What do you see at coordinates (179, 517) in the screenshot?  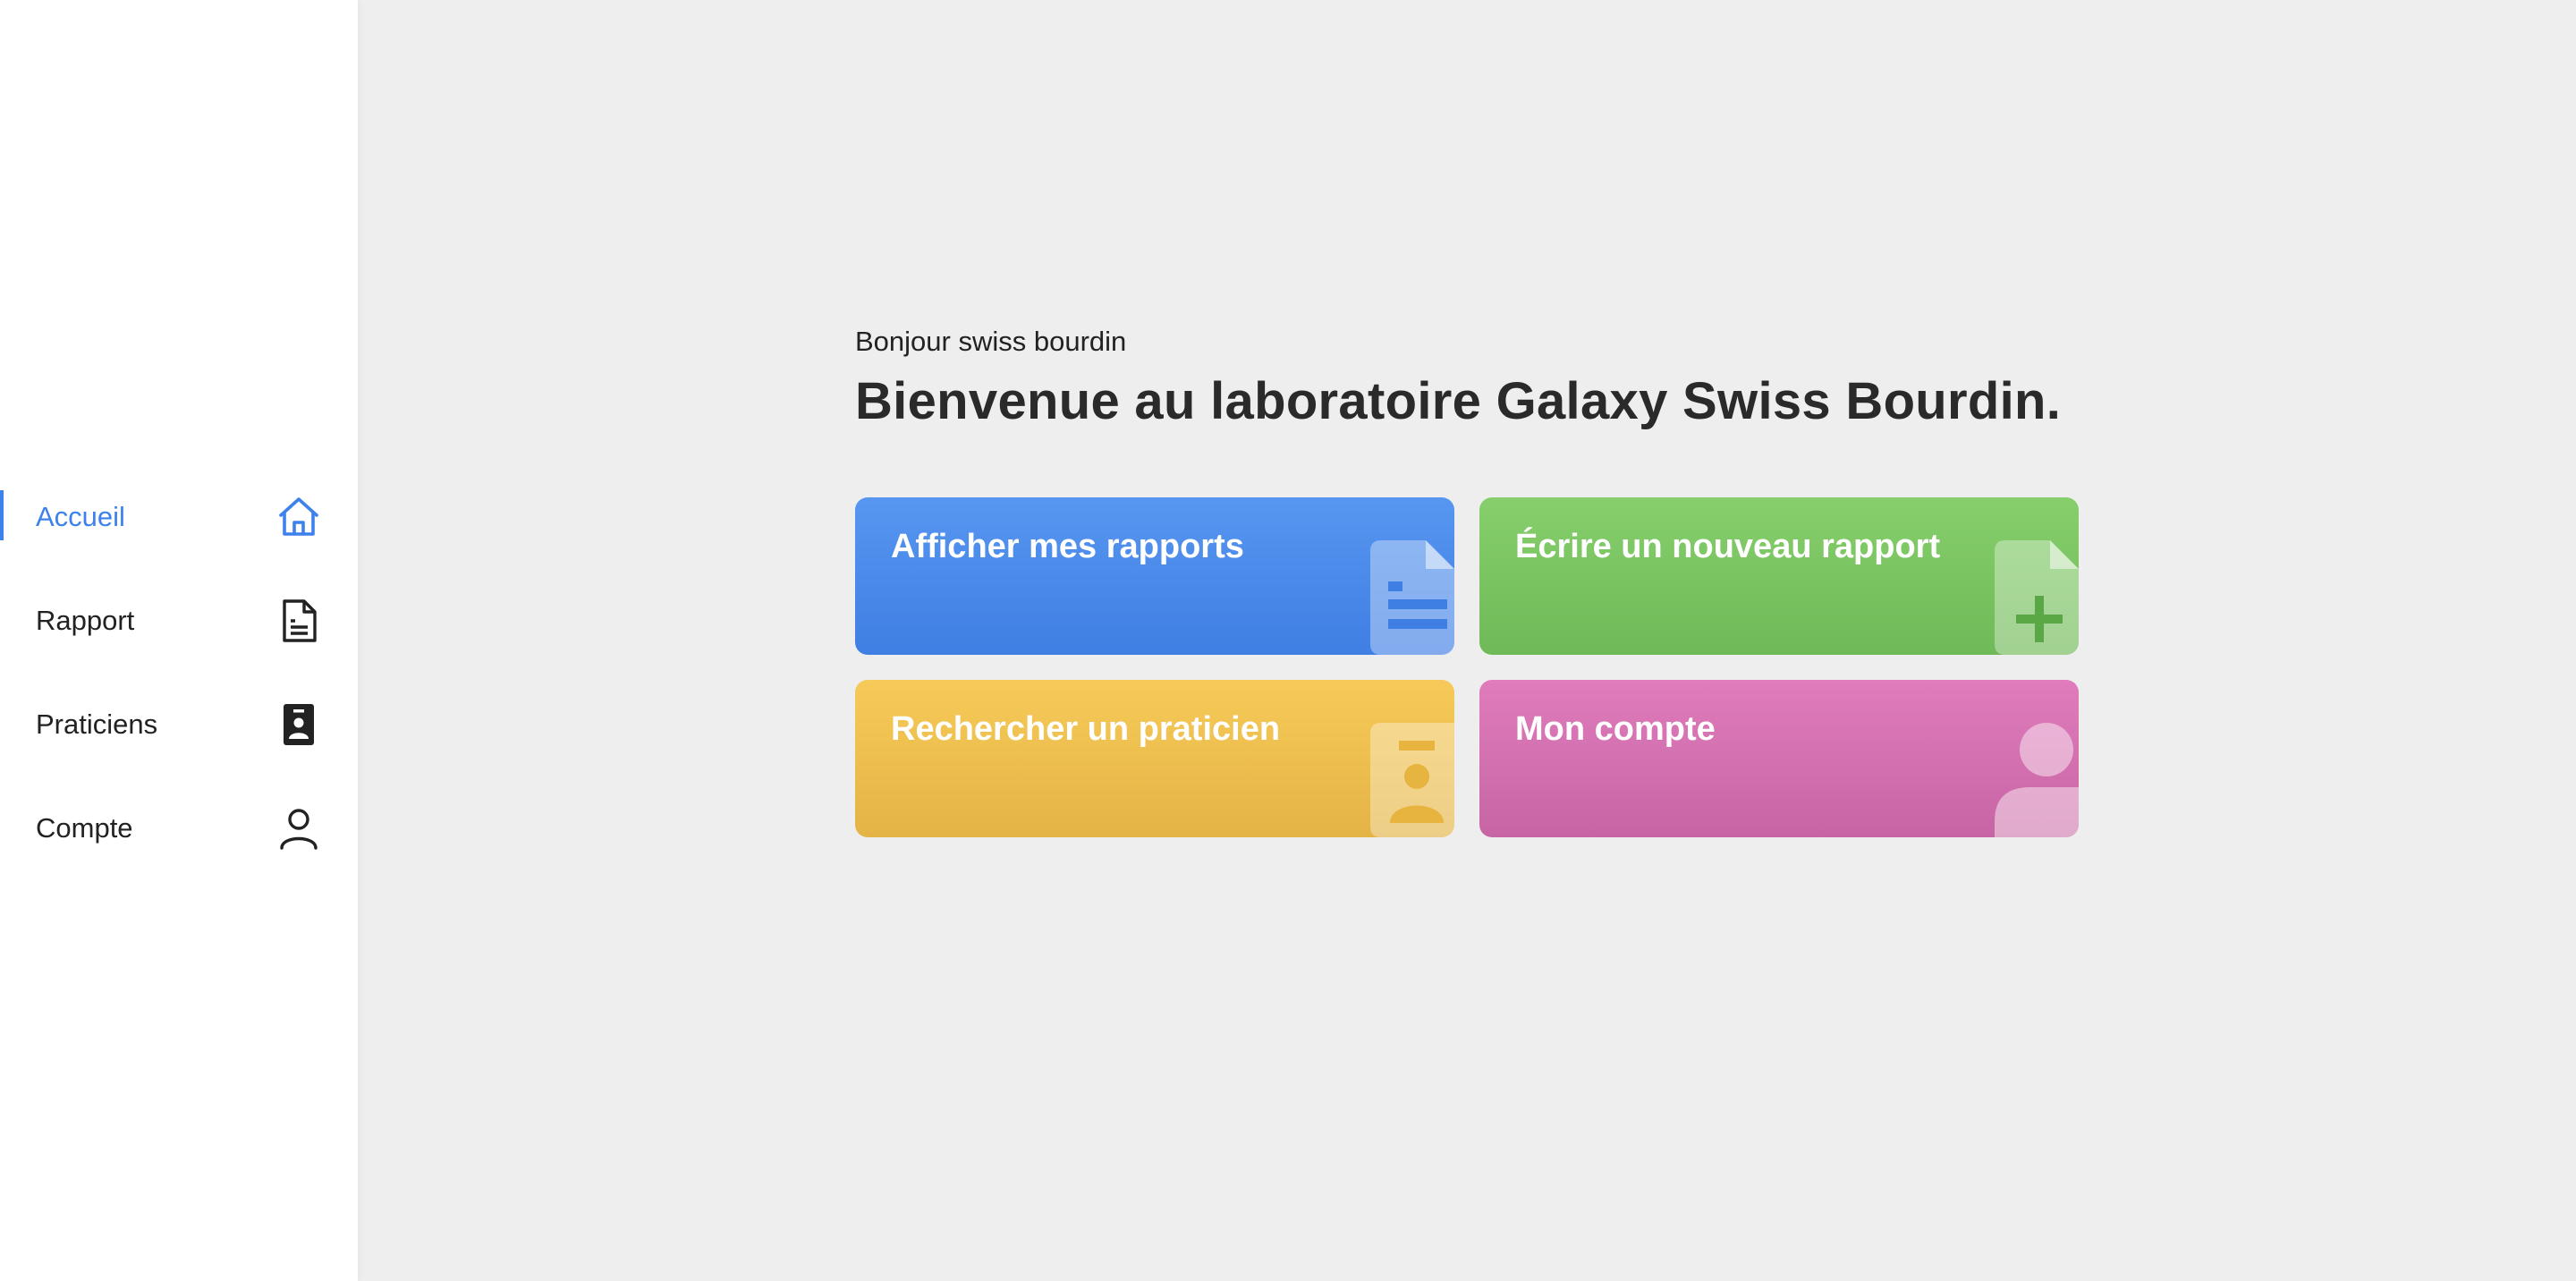 I see `sidebar-item-accueil: Accueil` at bounding box center [179, 517].